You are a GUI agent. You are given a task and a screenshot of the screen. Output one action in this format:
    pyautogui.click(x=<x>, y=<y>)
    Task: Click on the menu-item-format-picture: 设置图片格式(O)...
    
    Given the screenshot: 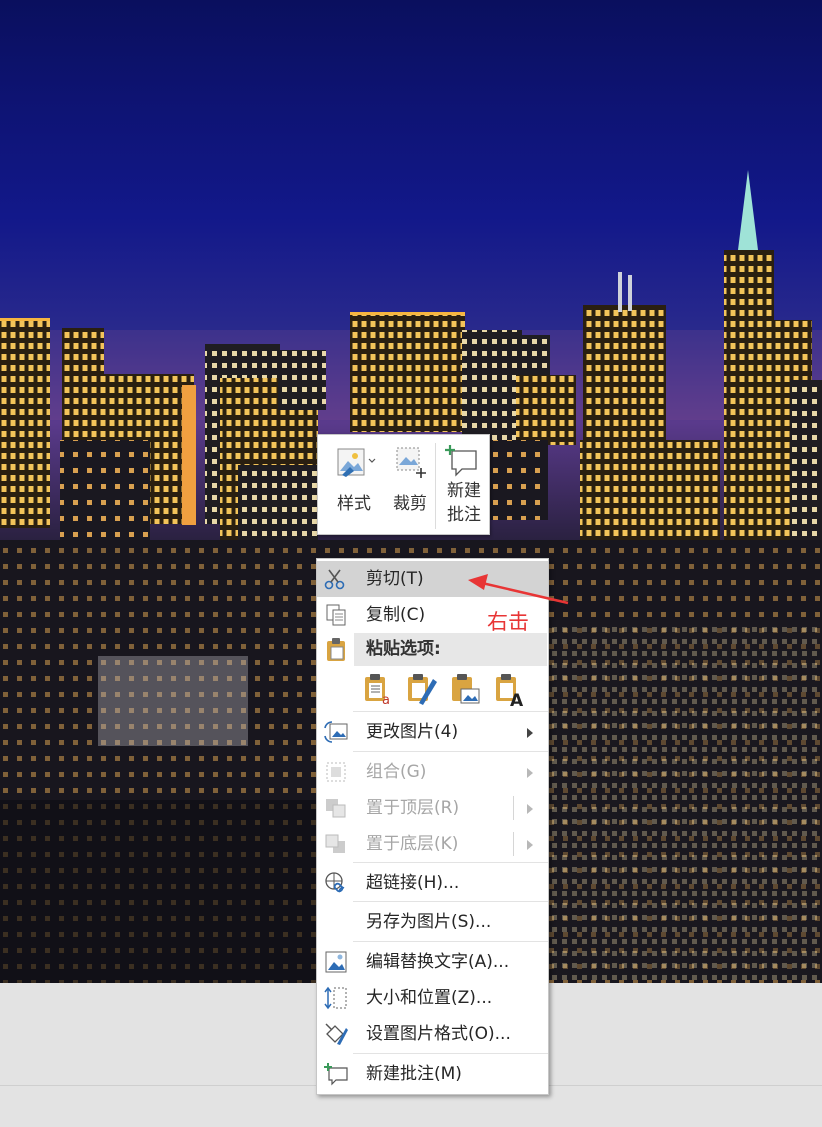 What is the action you would take?
    pyautogui.click(x=432, y=1034)
    